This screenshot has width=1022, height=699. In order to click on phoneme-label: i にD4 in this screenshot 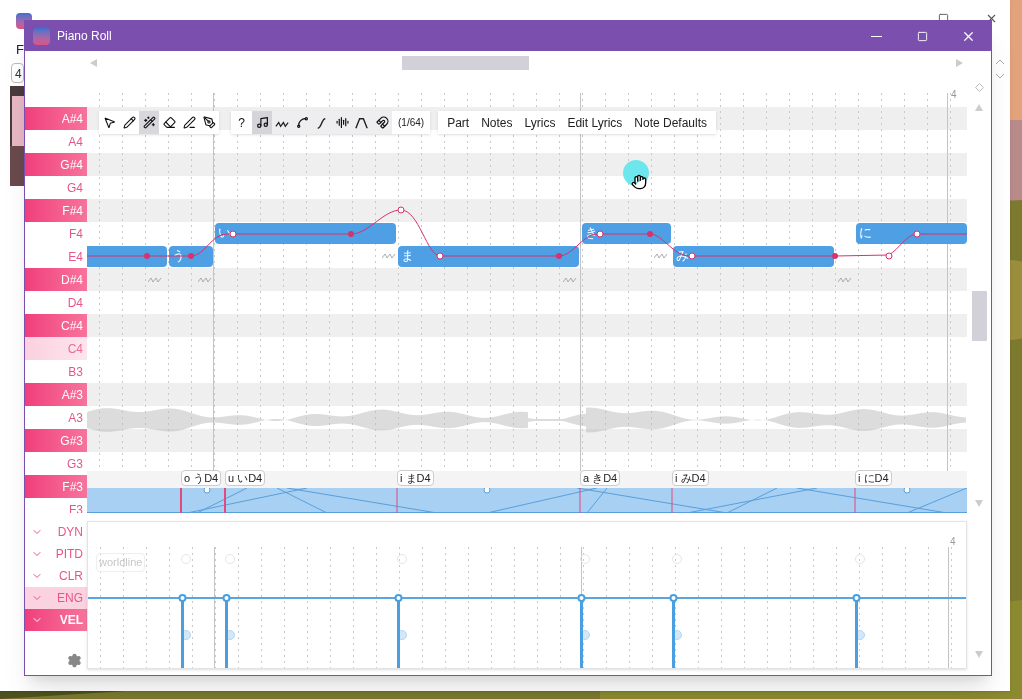, I will do `click(873, 478)`.